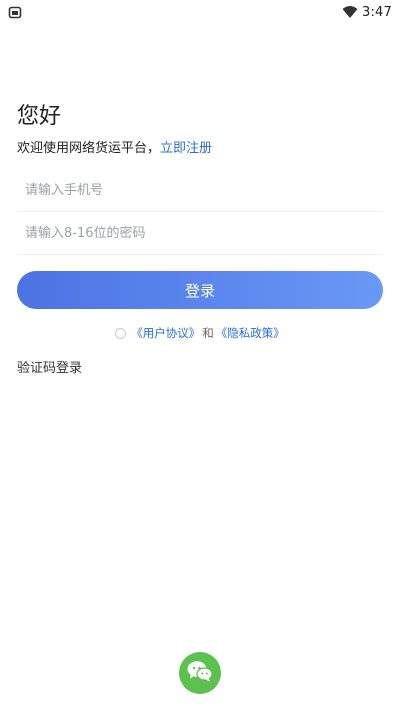 Image resolution: width=400 pixels, height=710 pixels. Describe the element at coordinates (39, 116) in the screenshot. I see `greeting-title: 您好` at that location.